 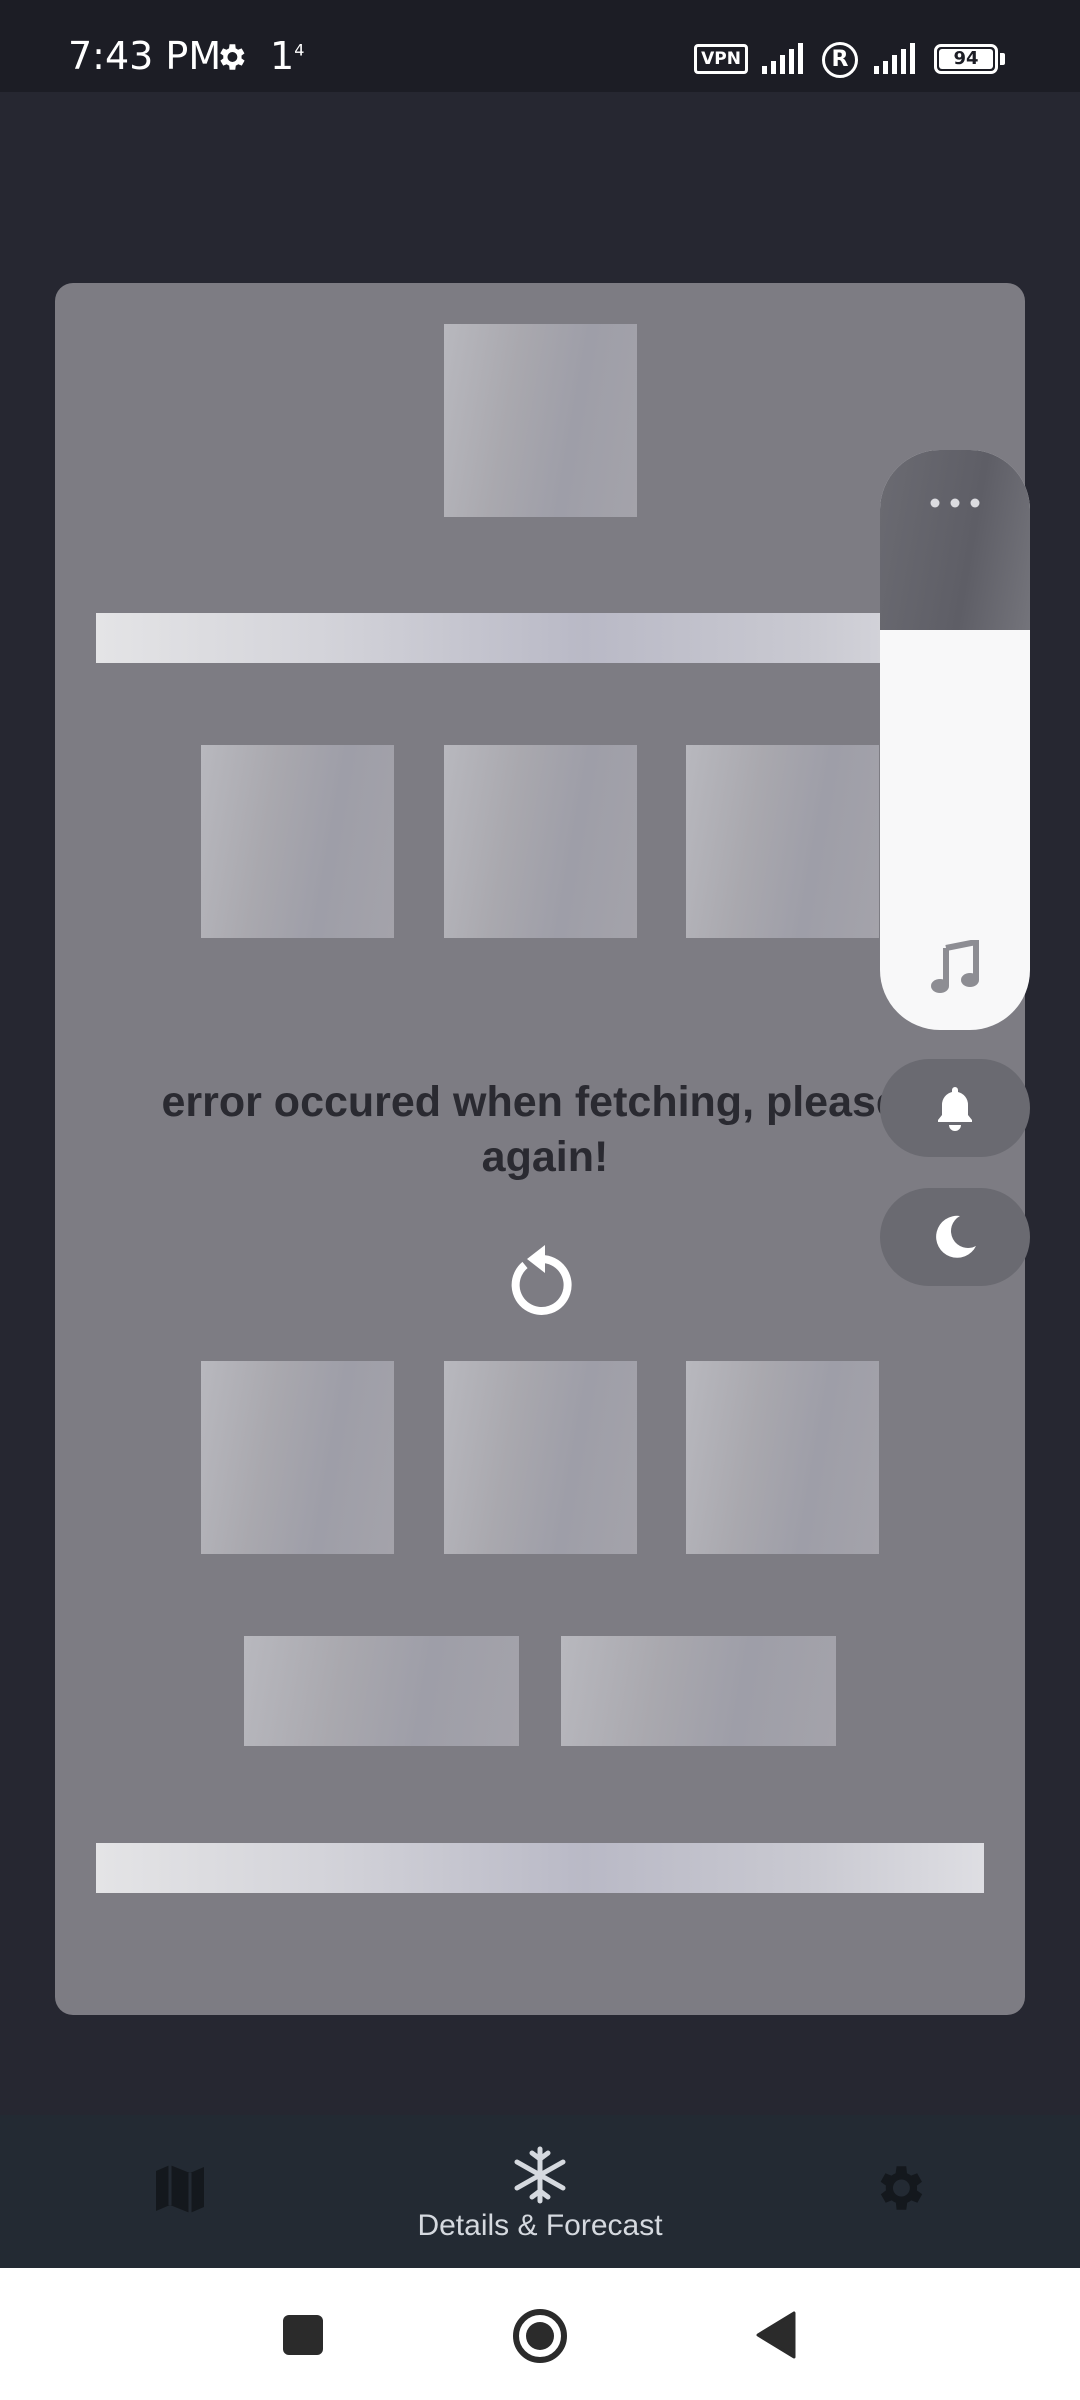 What do you see at coordinates (545, 1102) in the screenshot?
I see `error-line-1: error occured when fetching, please r` at bounding box center [545, 1102].